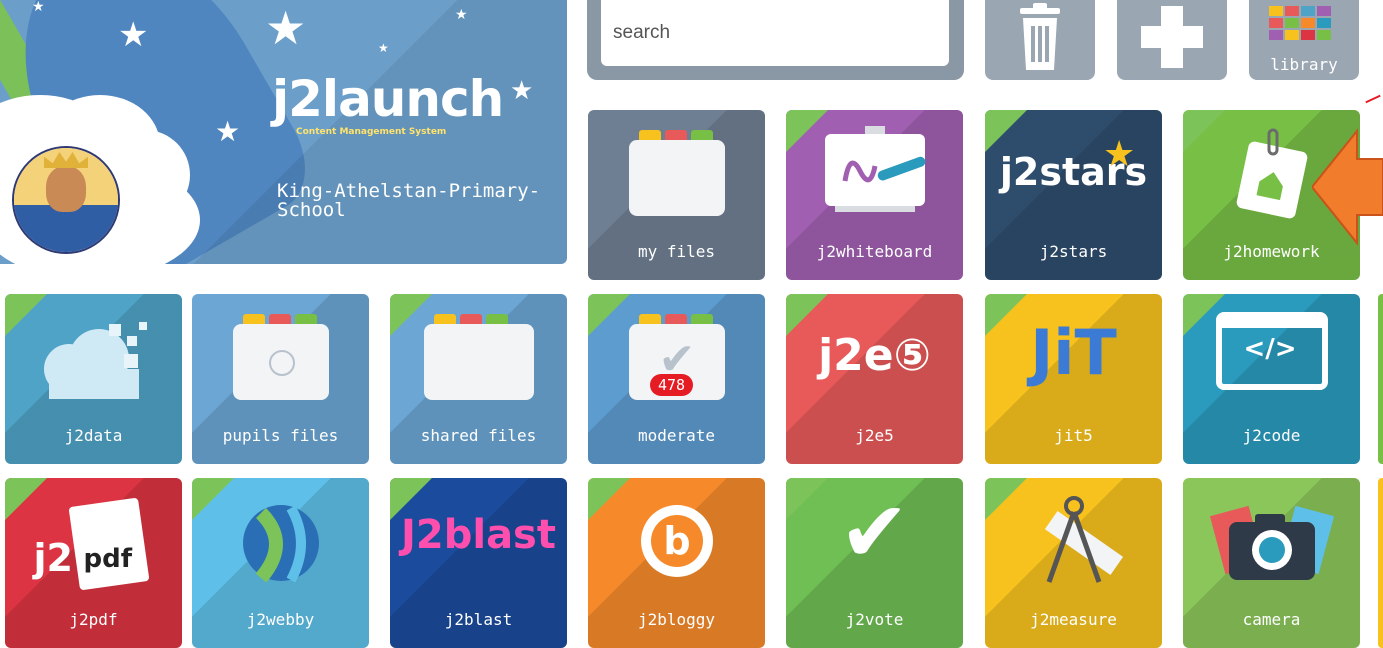 The image size is (1383, 648). Describe the element at coordinates (874, 619) in the screenshot. I see `tile-label: j2vote` at that location.